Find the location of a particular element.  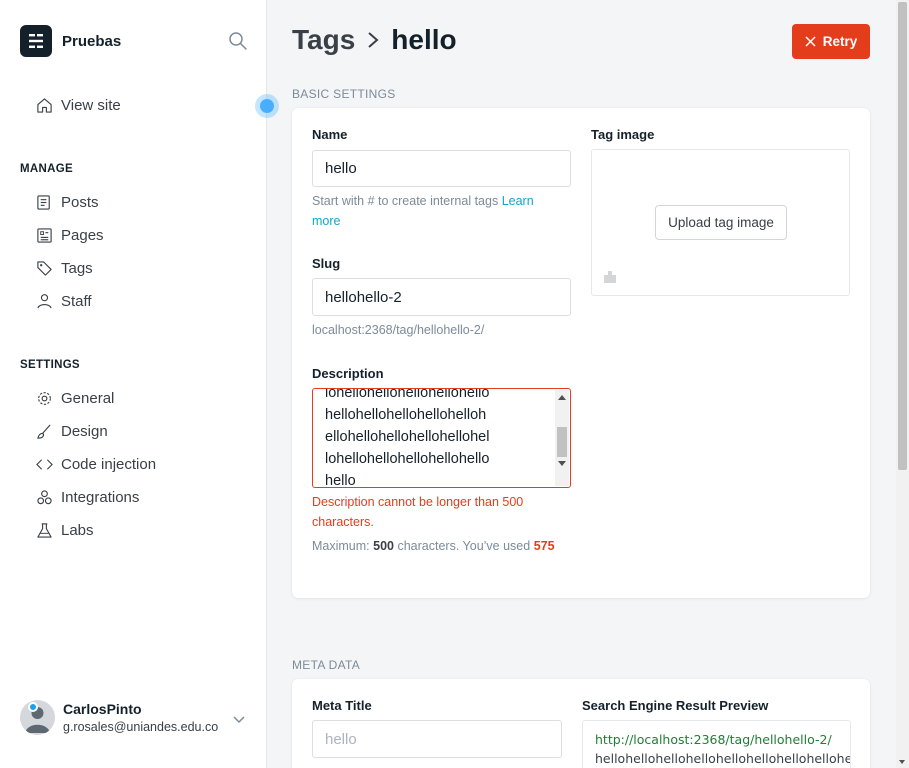

sidebar-item-label: General is located at coordinates (88, 398).